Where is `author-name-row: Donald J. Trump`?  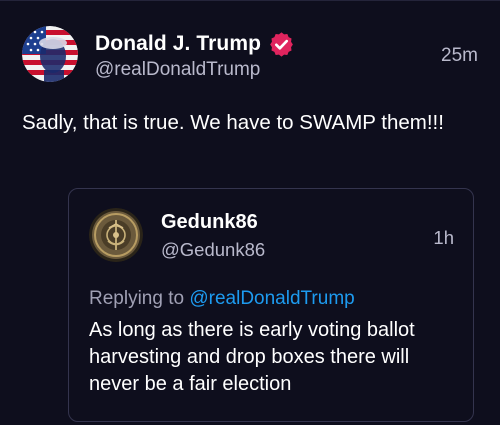 author-name-row: Donald J. Trump is located at coordinates (195, 44).